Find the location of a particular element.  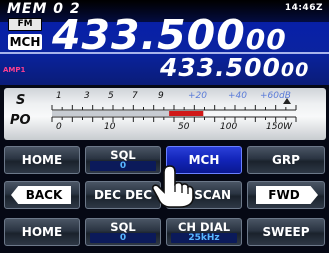

ch-dial-button: CH DIAL 25kHz is located at coordinates (204, 232).